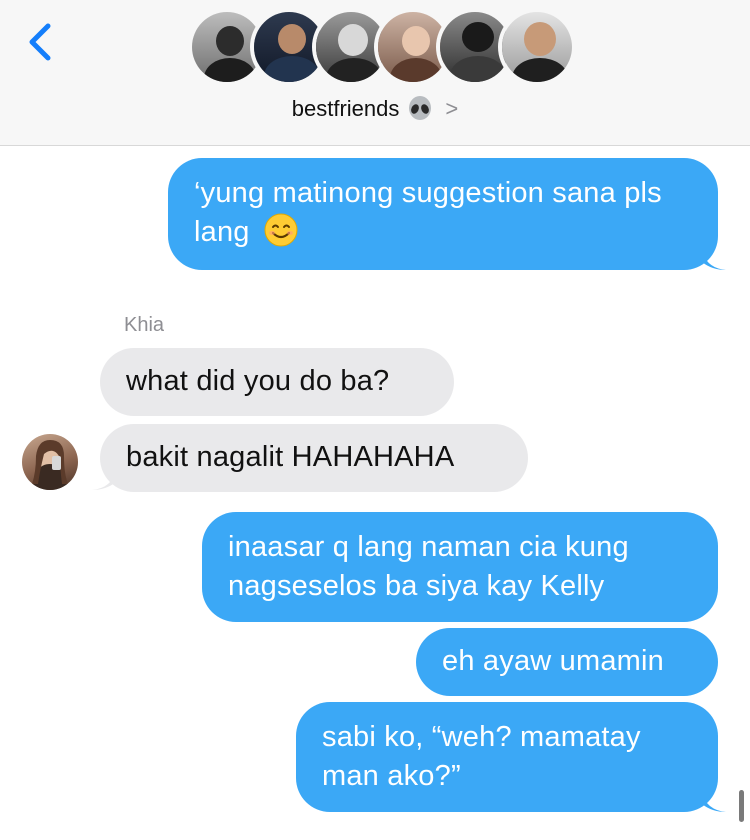 The image size is (750, 840). What do you see at coordinates (420, 109) in the screenshot?
I see `alien-icon` at bounding box center [420, 109].